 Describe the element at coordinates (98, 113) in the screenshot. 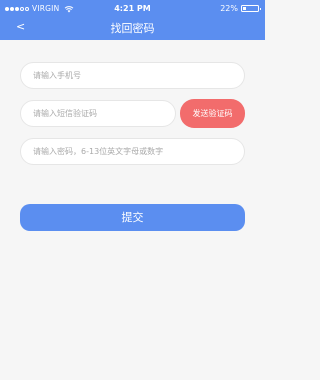

I see `sms-code-input: 请输入短信验证码` at that location.